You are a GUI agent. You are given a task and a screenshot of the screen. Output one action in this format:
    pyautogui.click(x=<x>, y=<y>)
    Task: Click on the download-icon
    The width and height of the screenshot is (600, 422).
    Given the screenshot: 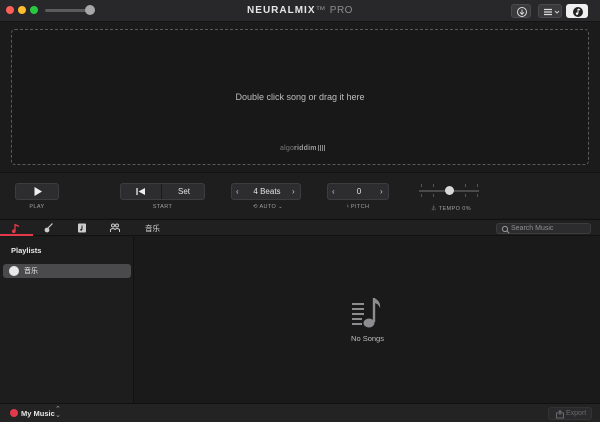 What is the action you would take?
    pyautogui.click(x=522, y=12)
    